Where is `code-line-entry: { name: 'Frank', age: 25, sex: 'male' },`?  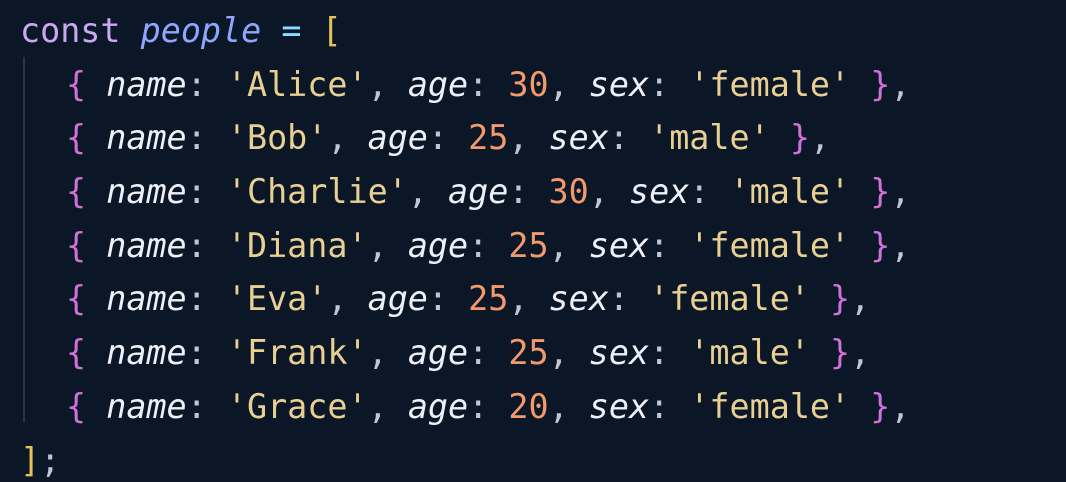 code-line-entry: { name: 'Frank', age: 25, sex: 'male' }, is located at coordinates (533, 353).